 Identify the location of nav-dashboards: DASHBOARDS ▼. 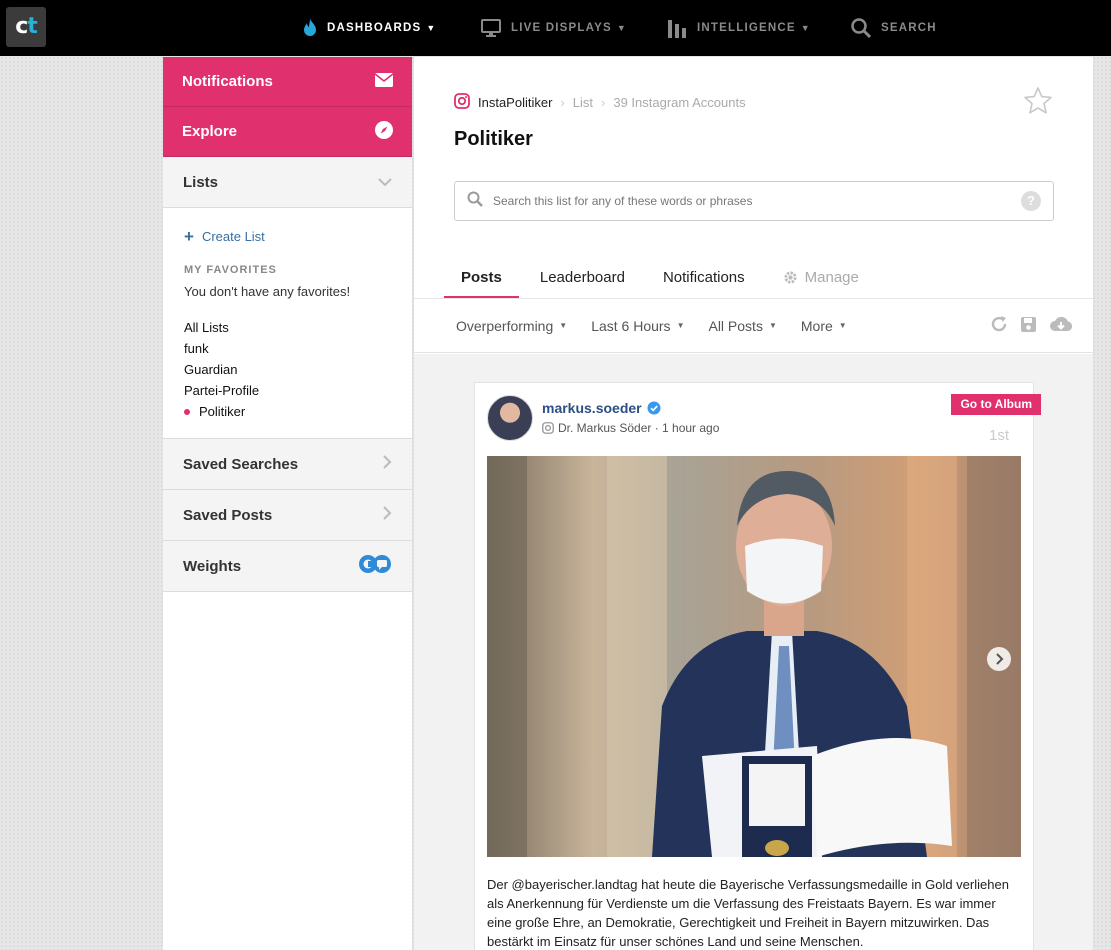
(370, 28).